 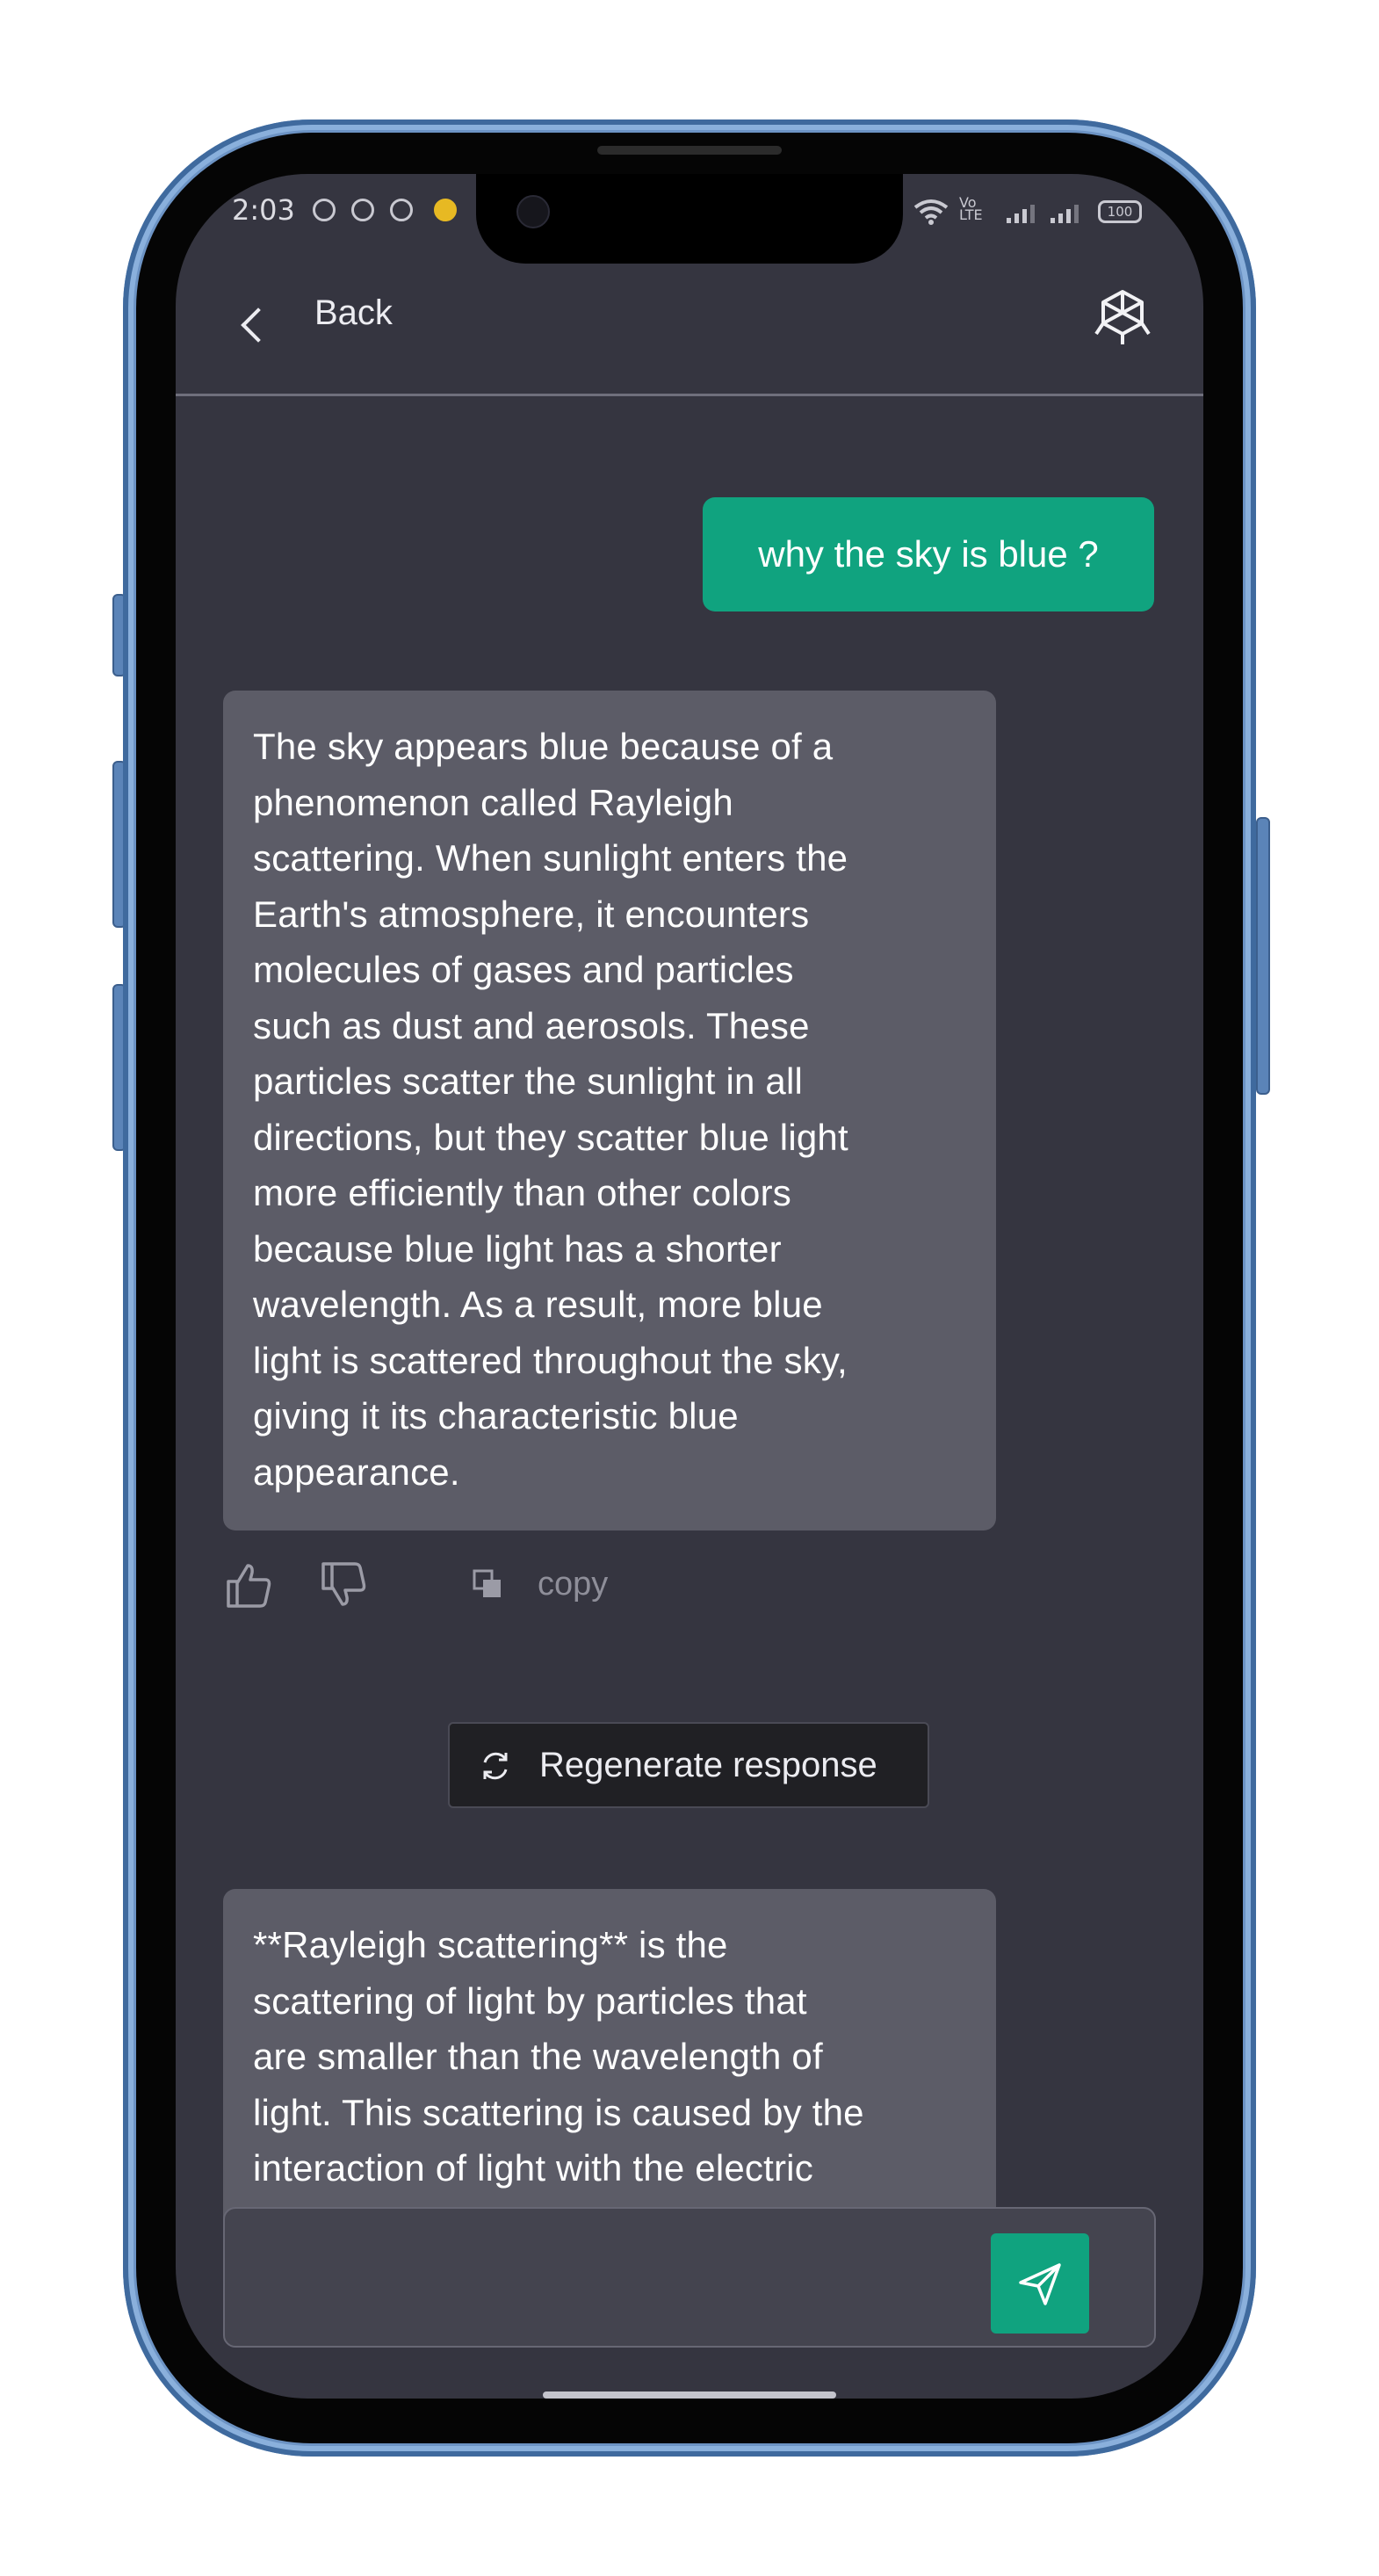 I want to click on openai-logo-icon, so click(x=1122, y=318).